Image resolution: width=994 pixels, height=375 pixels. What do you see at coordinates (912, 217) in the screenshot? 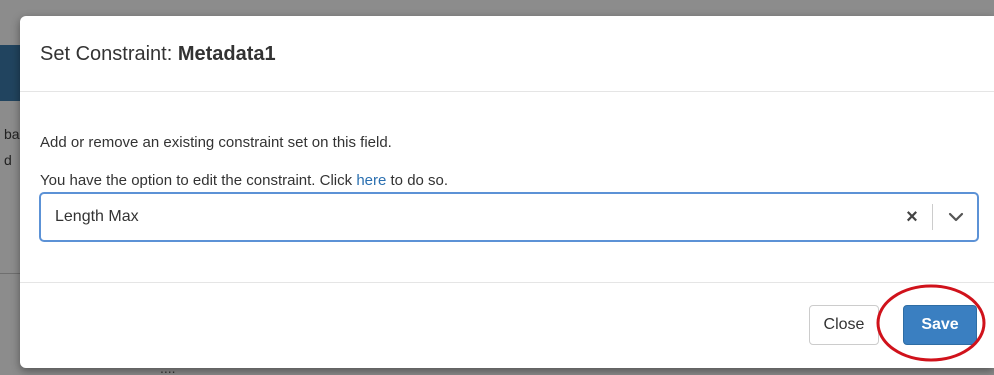
I see `close-icon: ×` at bounding box center [912, 217].